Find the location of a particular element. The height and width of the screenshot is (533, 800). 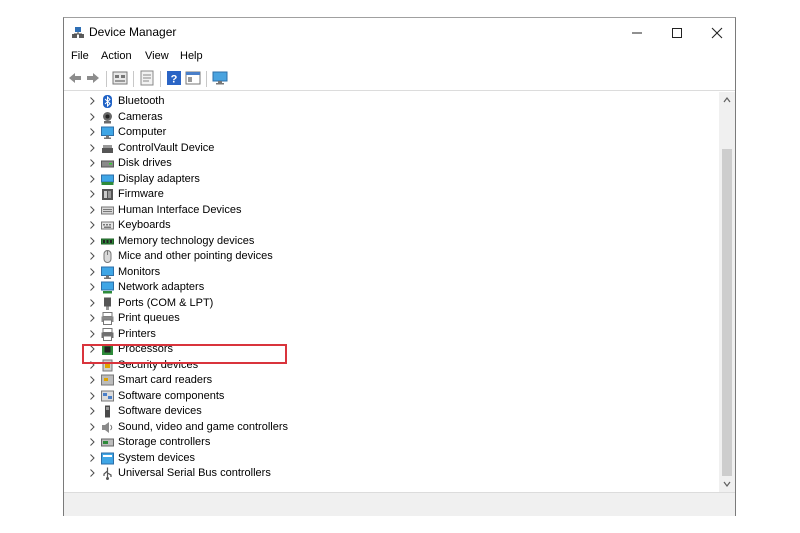

menu-file: File is located at coordinates (80, 56).